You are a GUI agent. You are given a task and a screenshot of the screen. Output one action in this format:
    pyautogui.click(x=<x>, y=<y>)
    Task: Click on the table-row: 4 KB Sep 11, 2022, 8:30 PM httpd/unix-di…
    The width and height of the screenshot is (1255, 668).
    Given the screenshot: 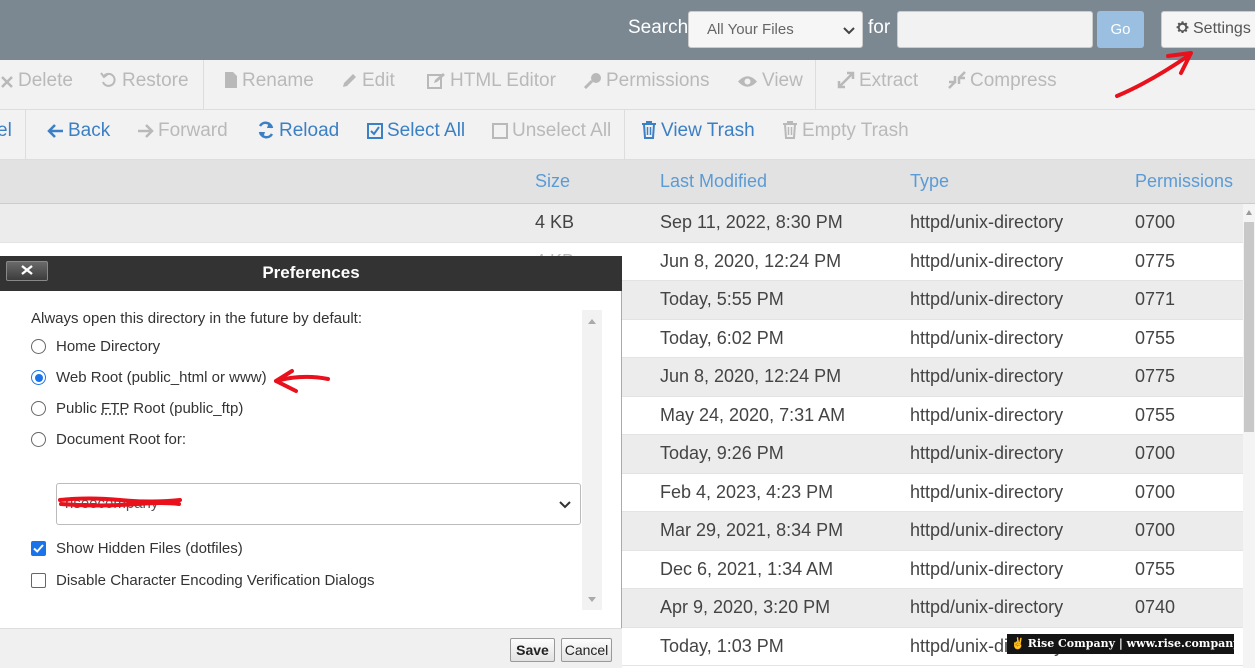 What is the action you would take?
    pyautogui.click(x=621, y=223)
    